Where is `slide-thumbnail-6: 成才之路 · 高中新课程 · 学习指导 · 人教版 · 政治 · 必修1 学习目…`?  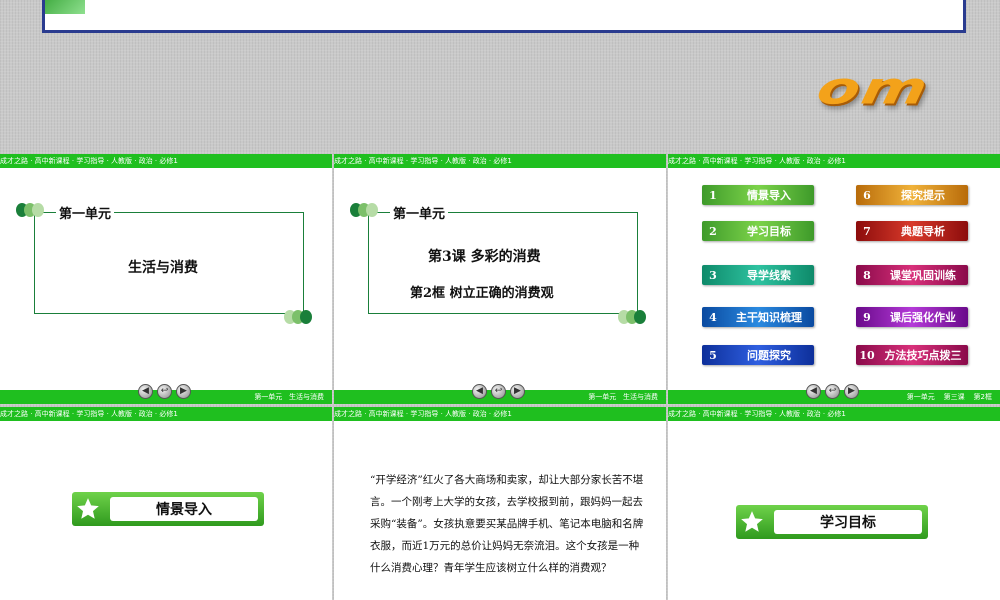
slide-thumbnail-6: 成才之路 · 高中新课程 · 学习指导 · 人教版 · 政治 · 必修1 学习目… is located at coordinates (834, 503).